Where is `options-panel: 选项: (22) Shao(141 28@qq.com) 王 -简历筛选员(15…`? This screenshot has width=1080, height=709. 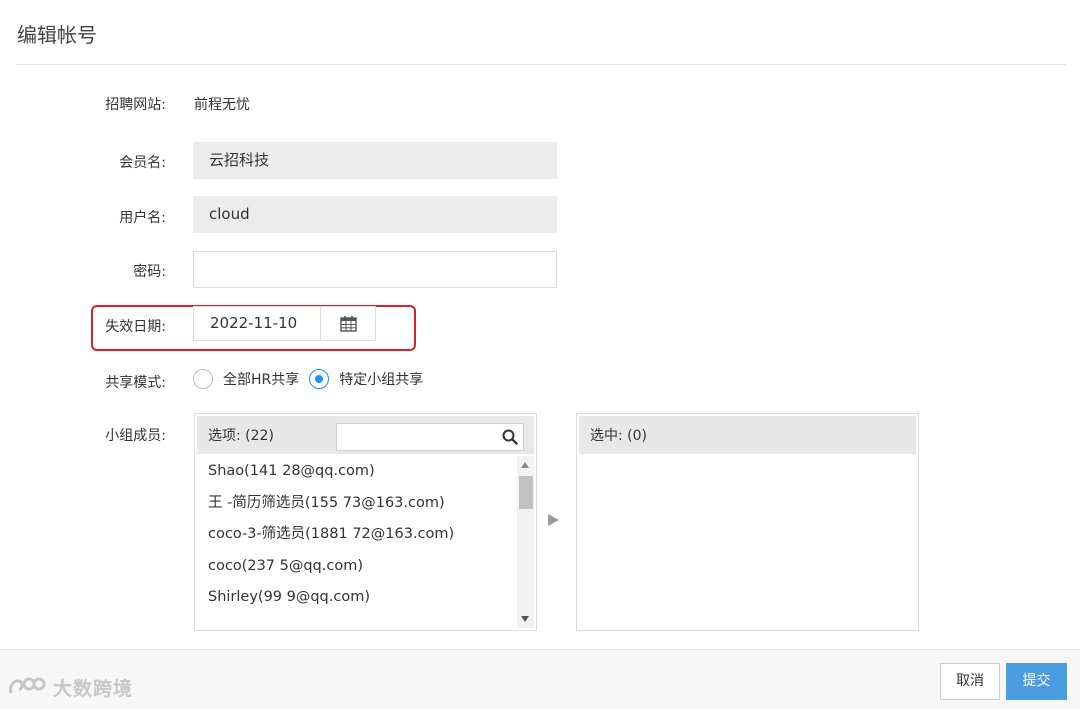 options-panel: 选项: (22) Shao(141 28@qq.com) 王 -简历筛选员(15… is located at coordinates (365, 522).